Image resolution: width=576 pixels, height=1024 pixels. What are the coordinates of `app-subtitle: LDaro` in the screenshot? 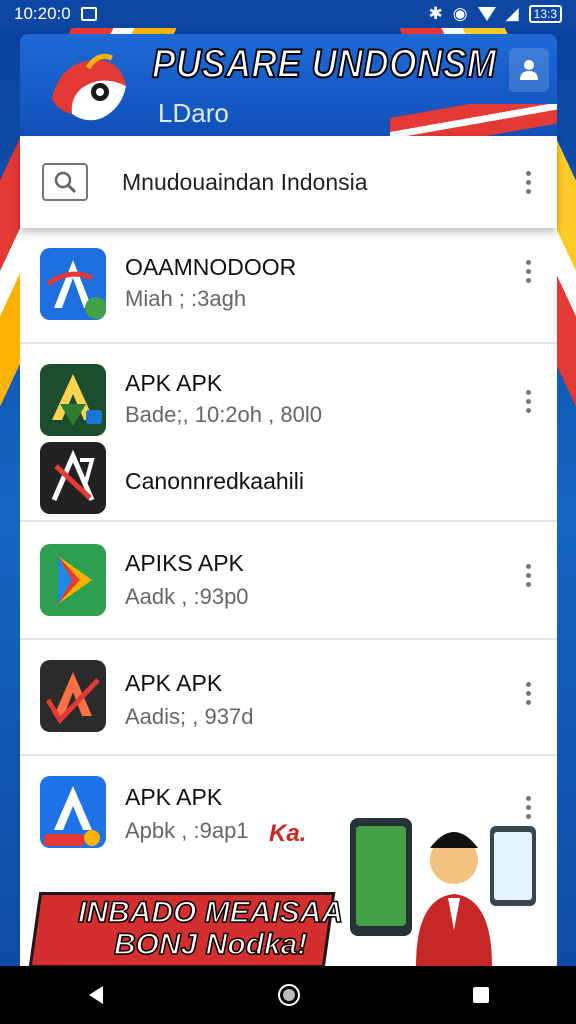 It's located at (193, 113).